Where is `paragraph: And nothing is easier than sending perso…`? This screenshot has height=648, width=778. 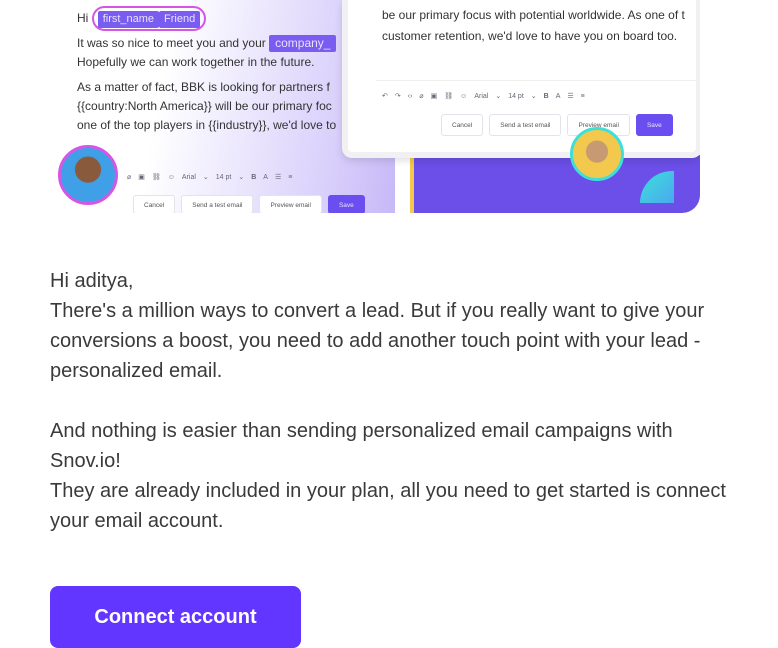
paragraph: And nothing is easier than sending perso… is located at coordinates (361, 446).